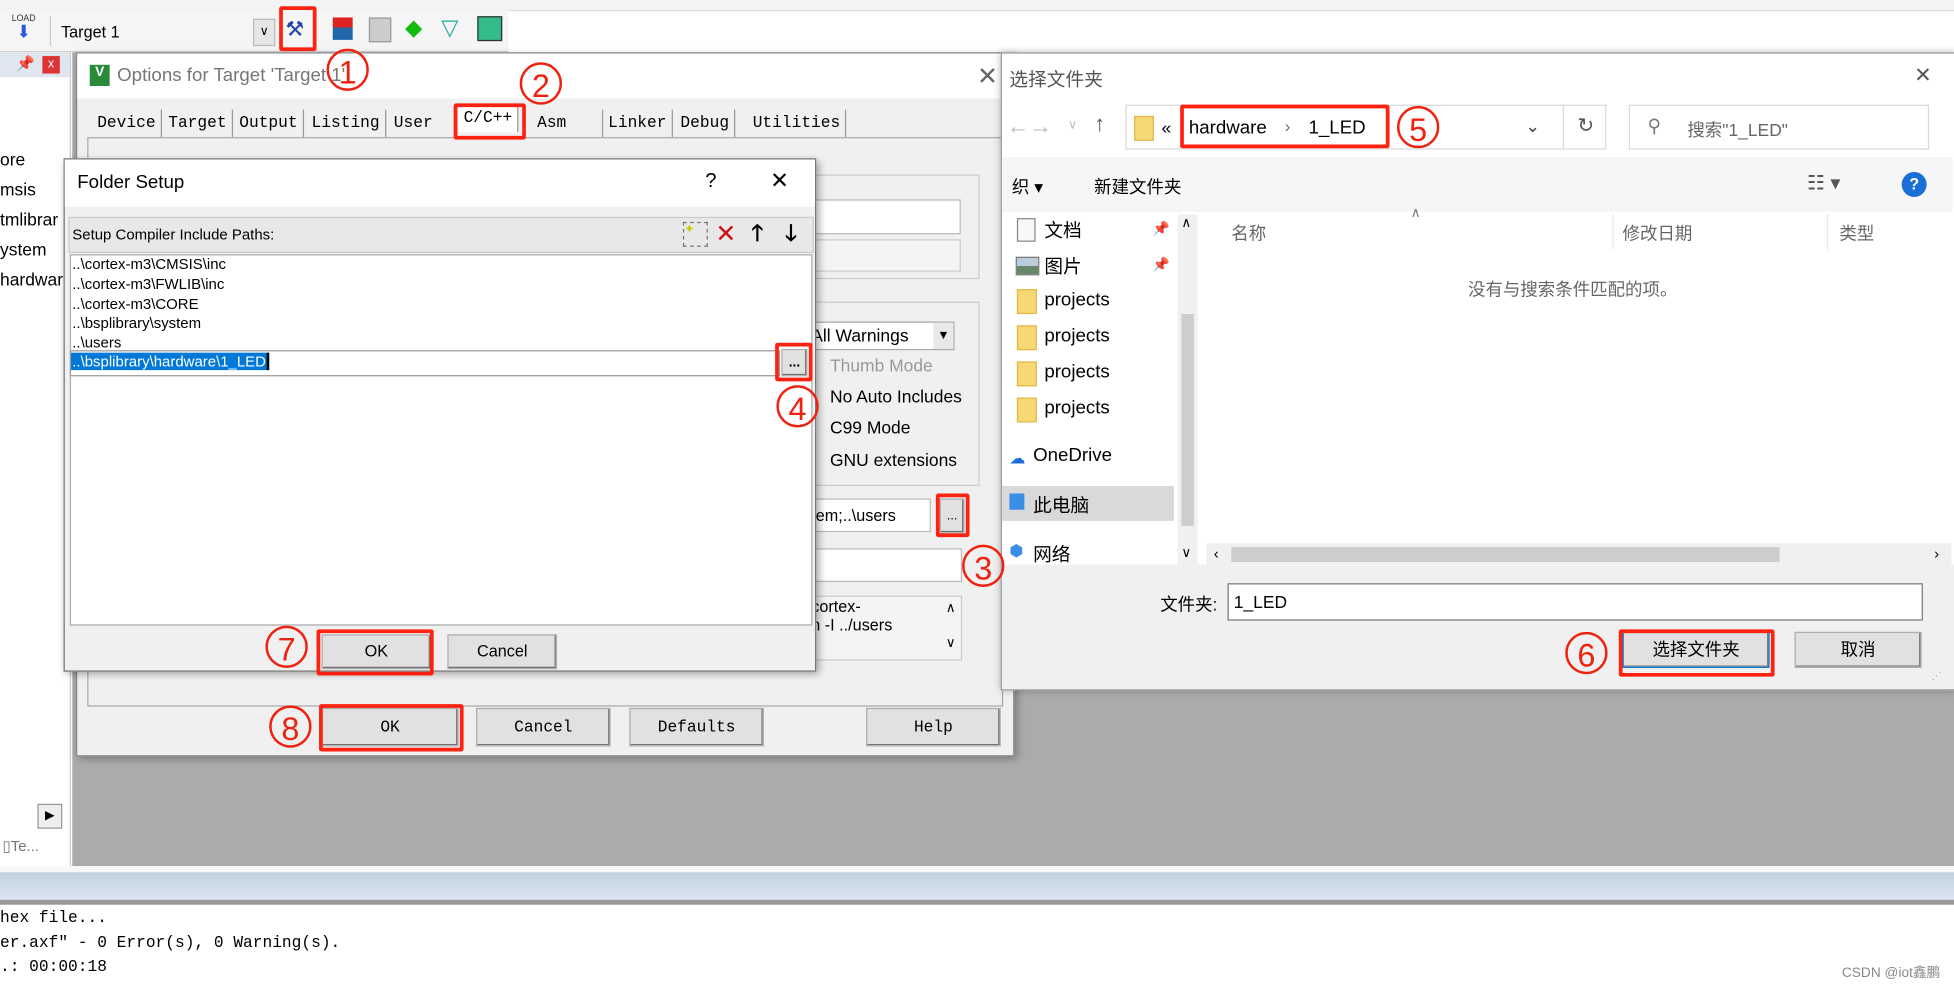  What do you see at coordinates (568, 123) in the screenshot?
I see `tab-asm: Asm` at bounding box center [568, 123].